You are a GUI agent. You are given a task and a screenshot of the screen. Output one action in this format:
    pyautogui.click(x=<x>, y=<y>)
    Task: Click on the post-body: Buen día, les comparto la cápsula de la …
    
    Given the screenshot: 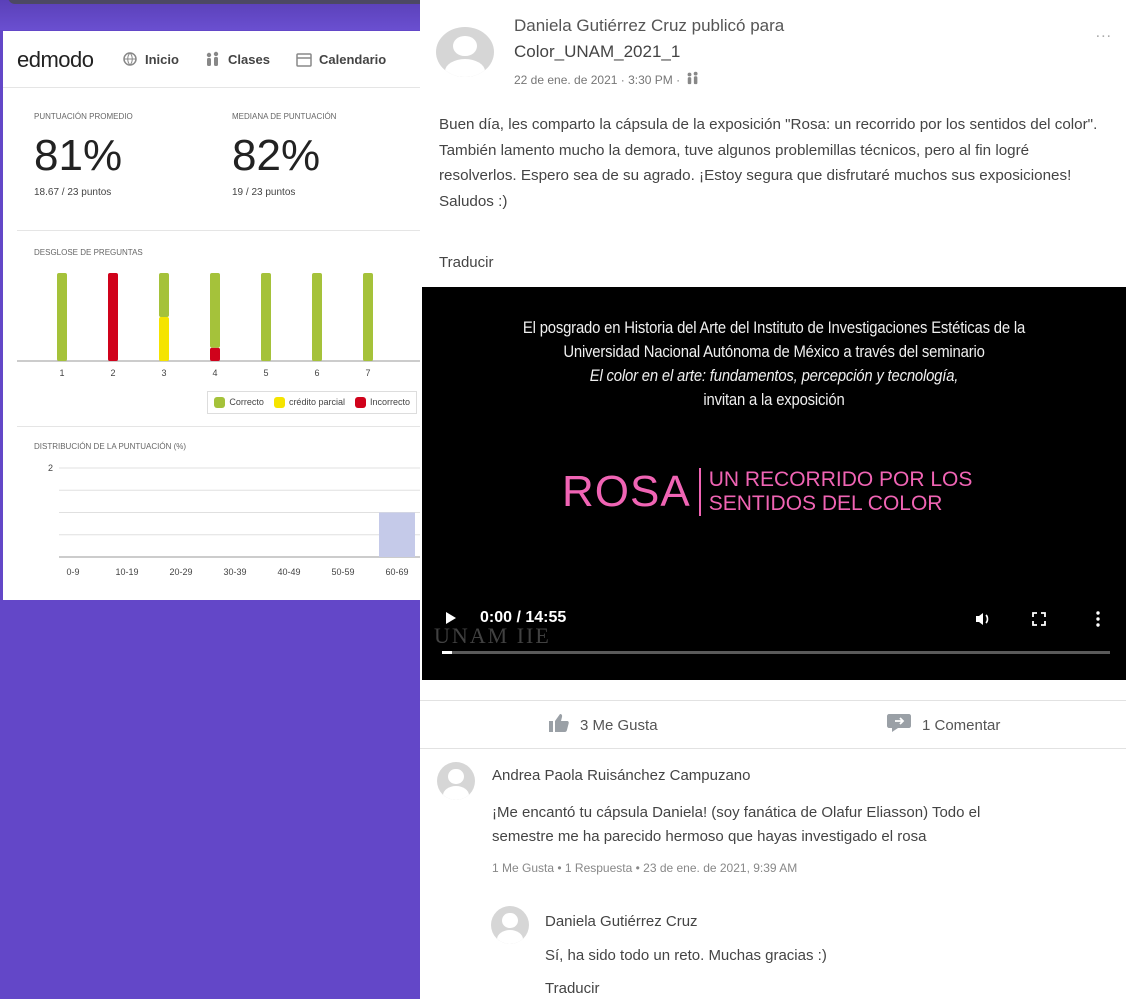 What is the action you would take?
    pyautogui.click(x=768, y=163)
    